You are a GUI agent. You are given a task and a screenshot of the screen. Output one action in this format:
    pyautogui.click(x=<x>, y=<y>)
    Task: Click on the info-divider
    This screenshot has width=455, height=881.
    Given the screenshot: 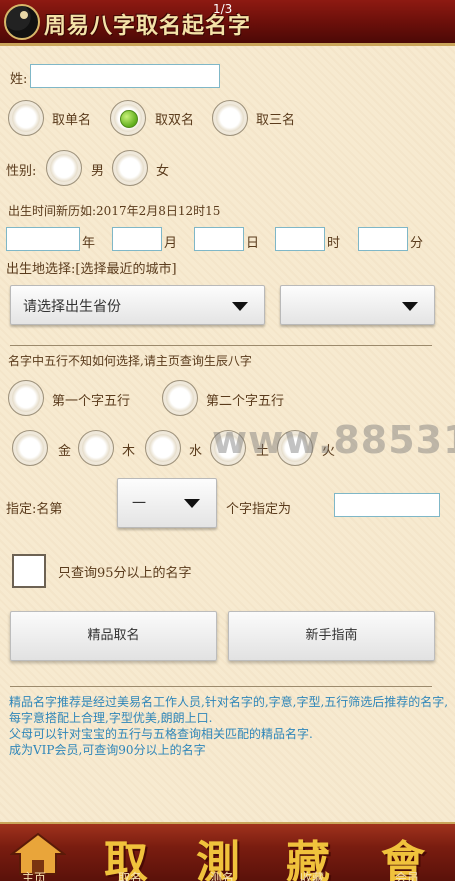 What is the action you would take?
    pyautogui.click(x=221, y=686)
    